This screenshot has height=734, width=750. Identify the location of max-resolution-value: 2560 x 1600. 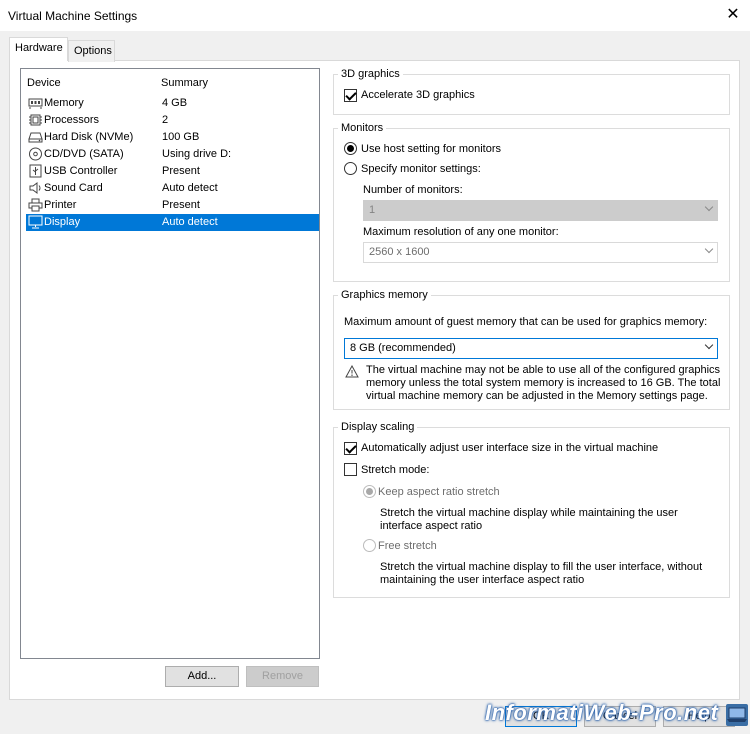
(399, 252).